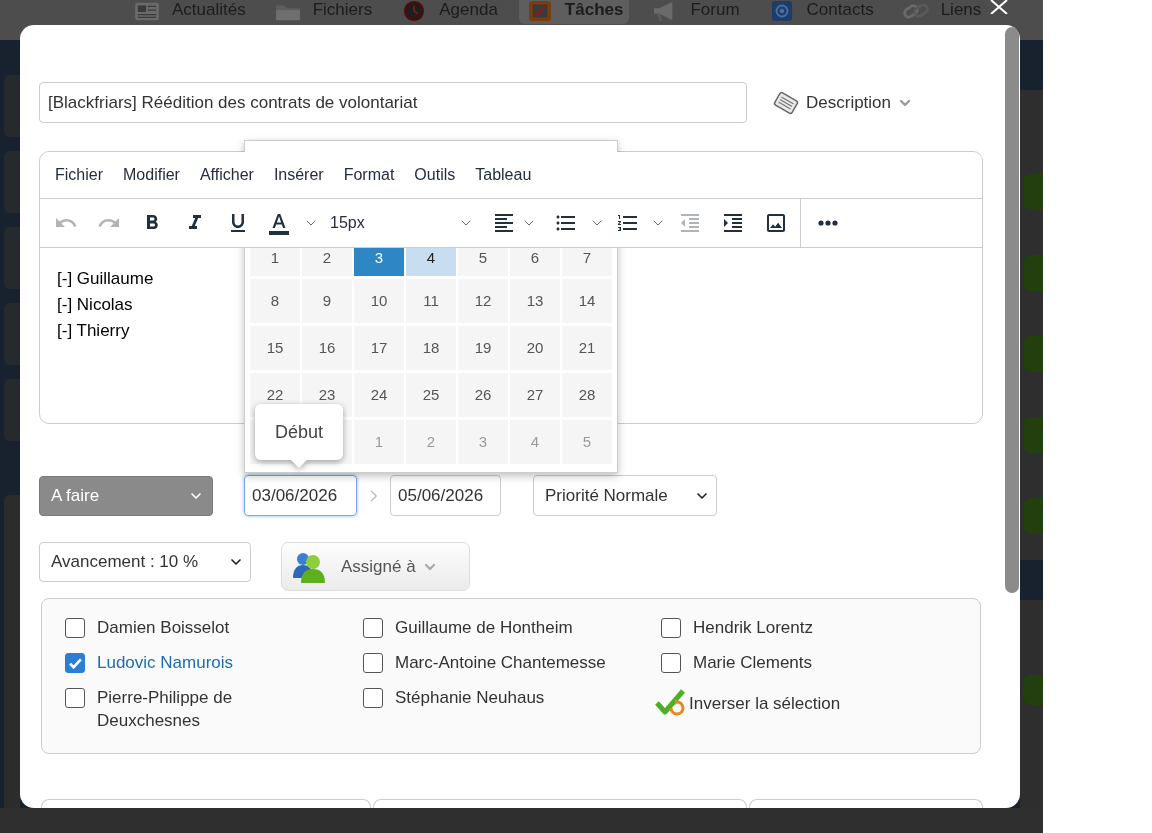 The width and height of the screenshot is (1152, 833). I want to click on calendar-day: 26, so click(483, 395).